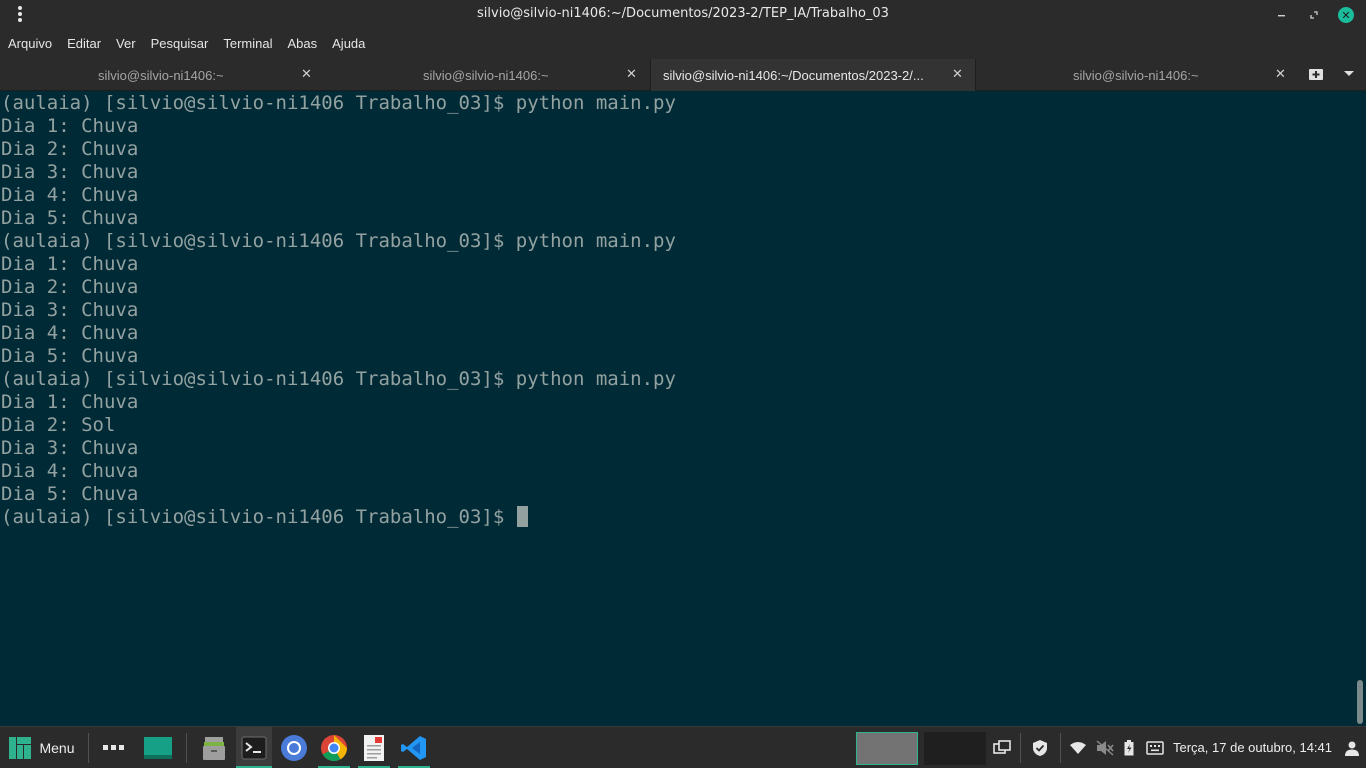 Image resolution: width=1366 pixels, height=768 pixels. I want to click on chrome-launcher, so click(334, 747).